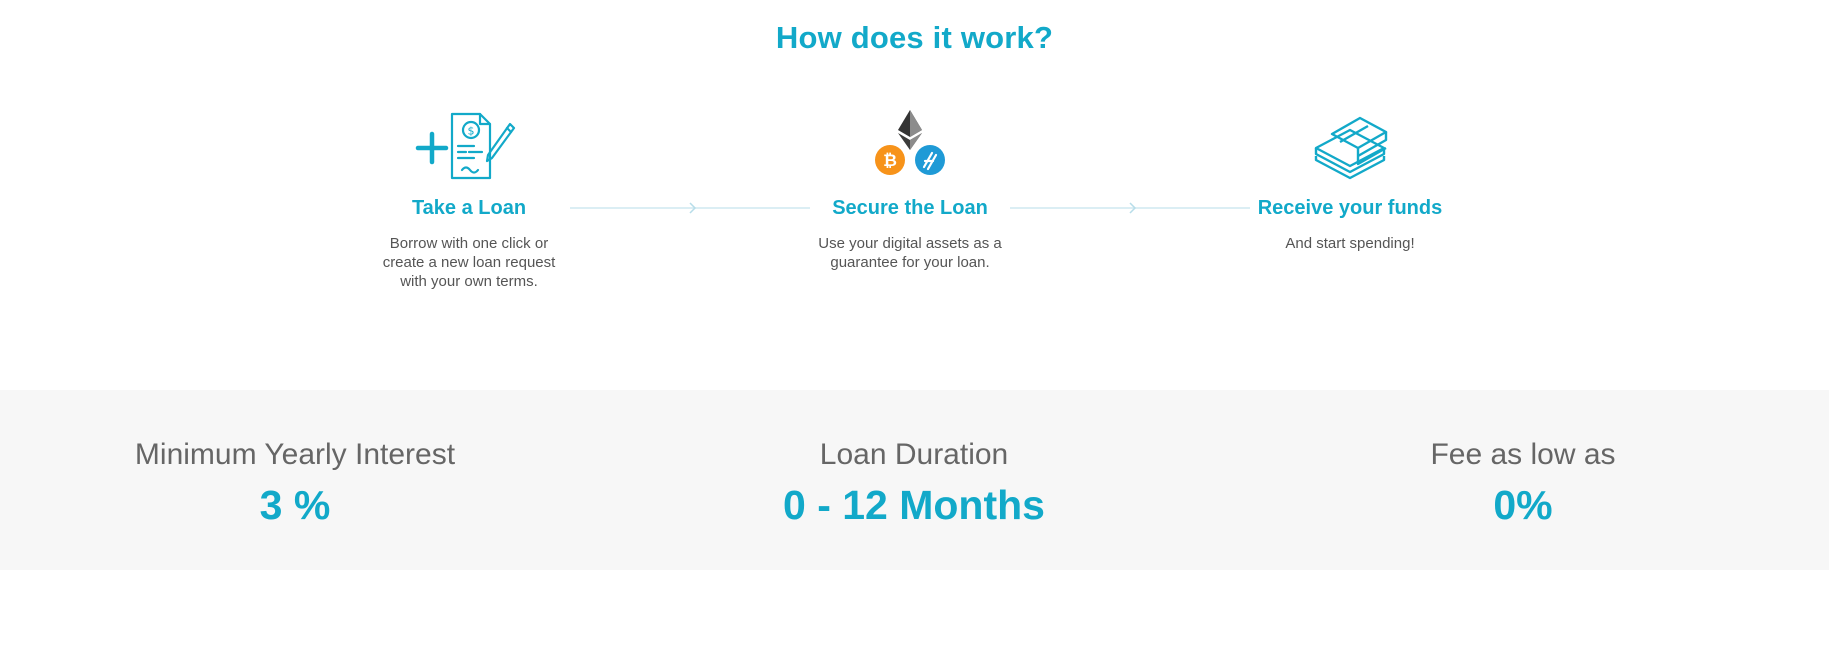 This screenshot has height=651, width=1829. I want to click on loan-document-icon: $, so click(469, 145).